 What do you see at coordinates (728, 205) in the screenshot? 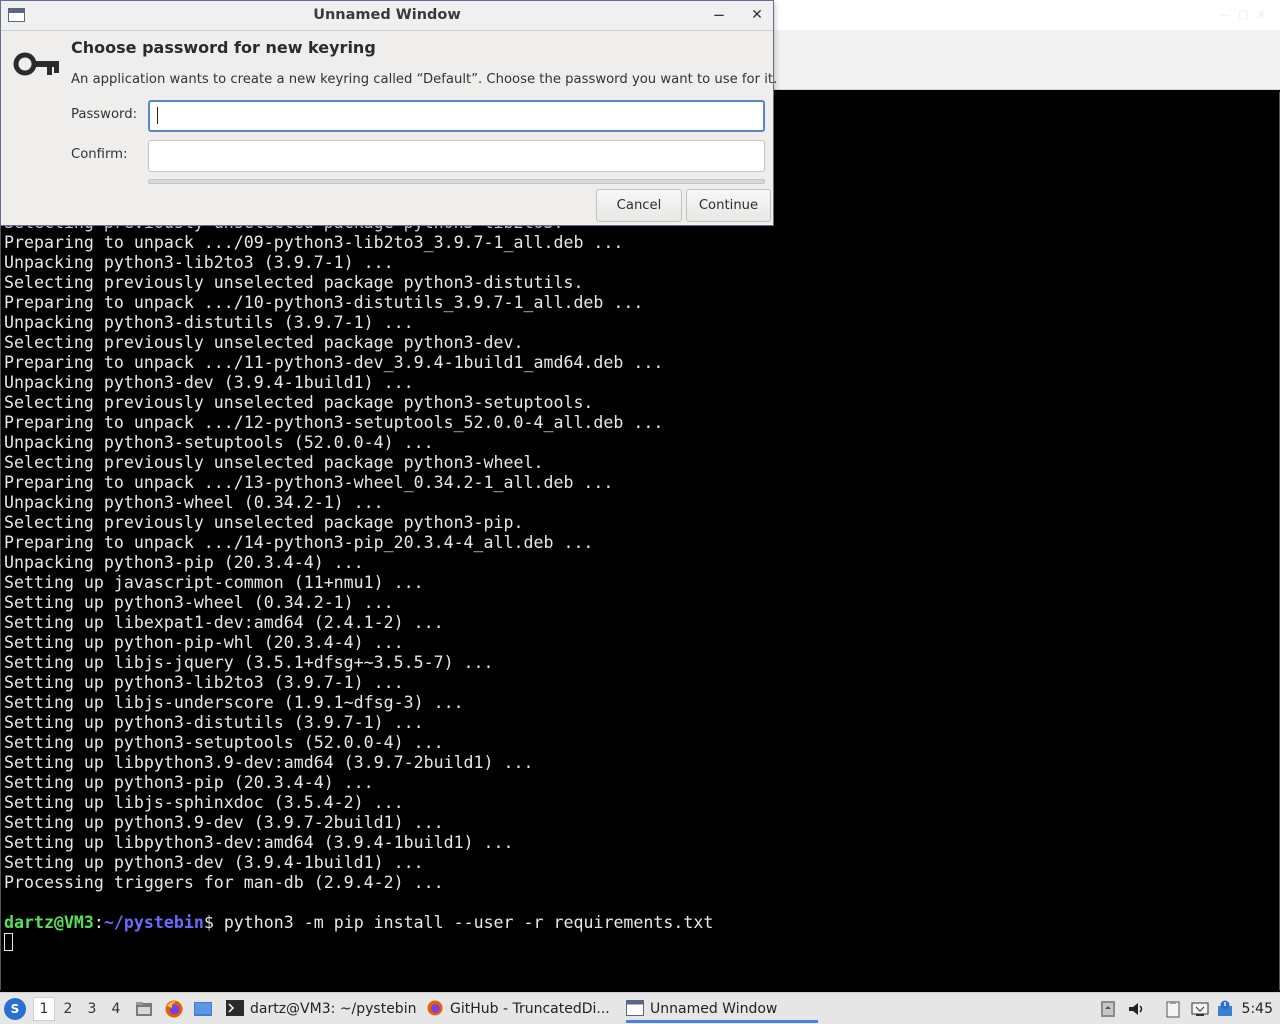
I see `continue-button: Continue` at bounding box center [728, 205].